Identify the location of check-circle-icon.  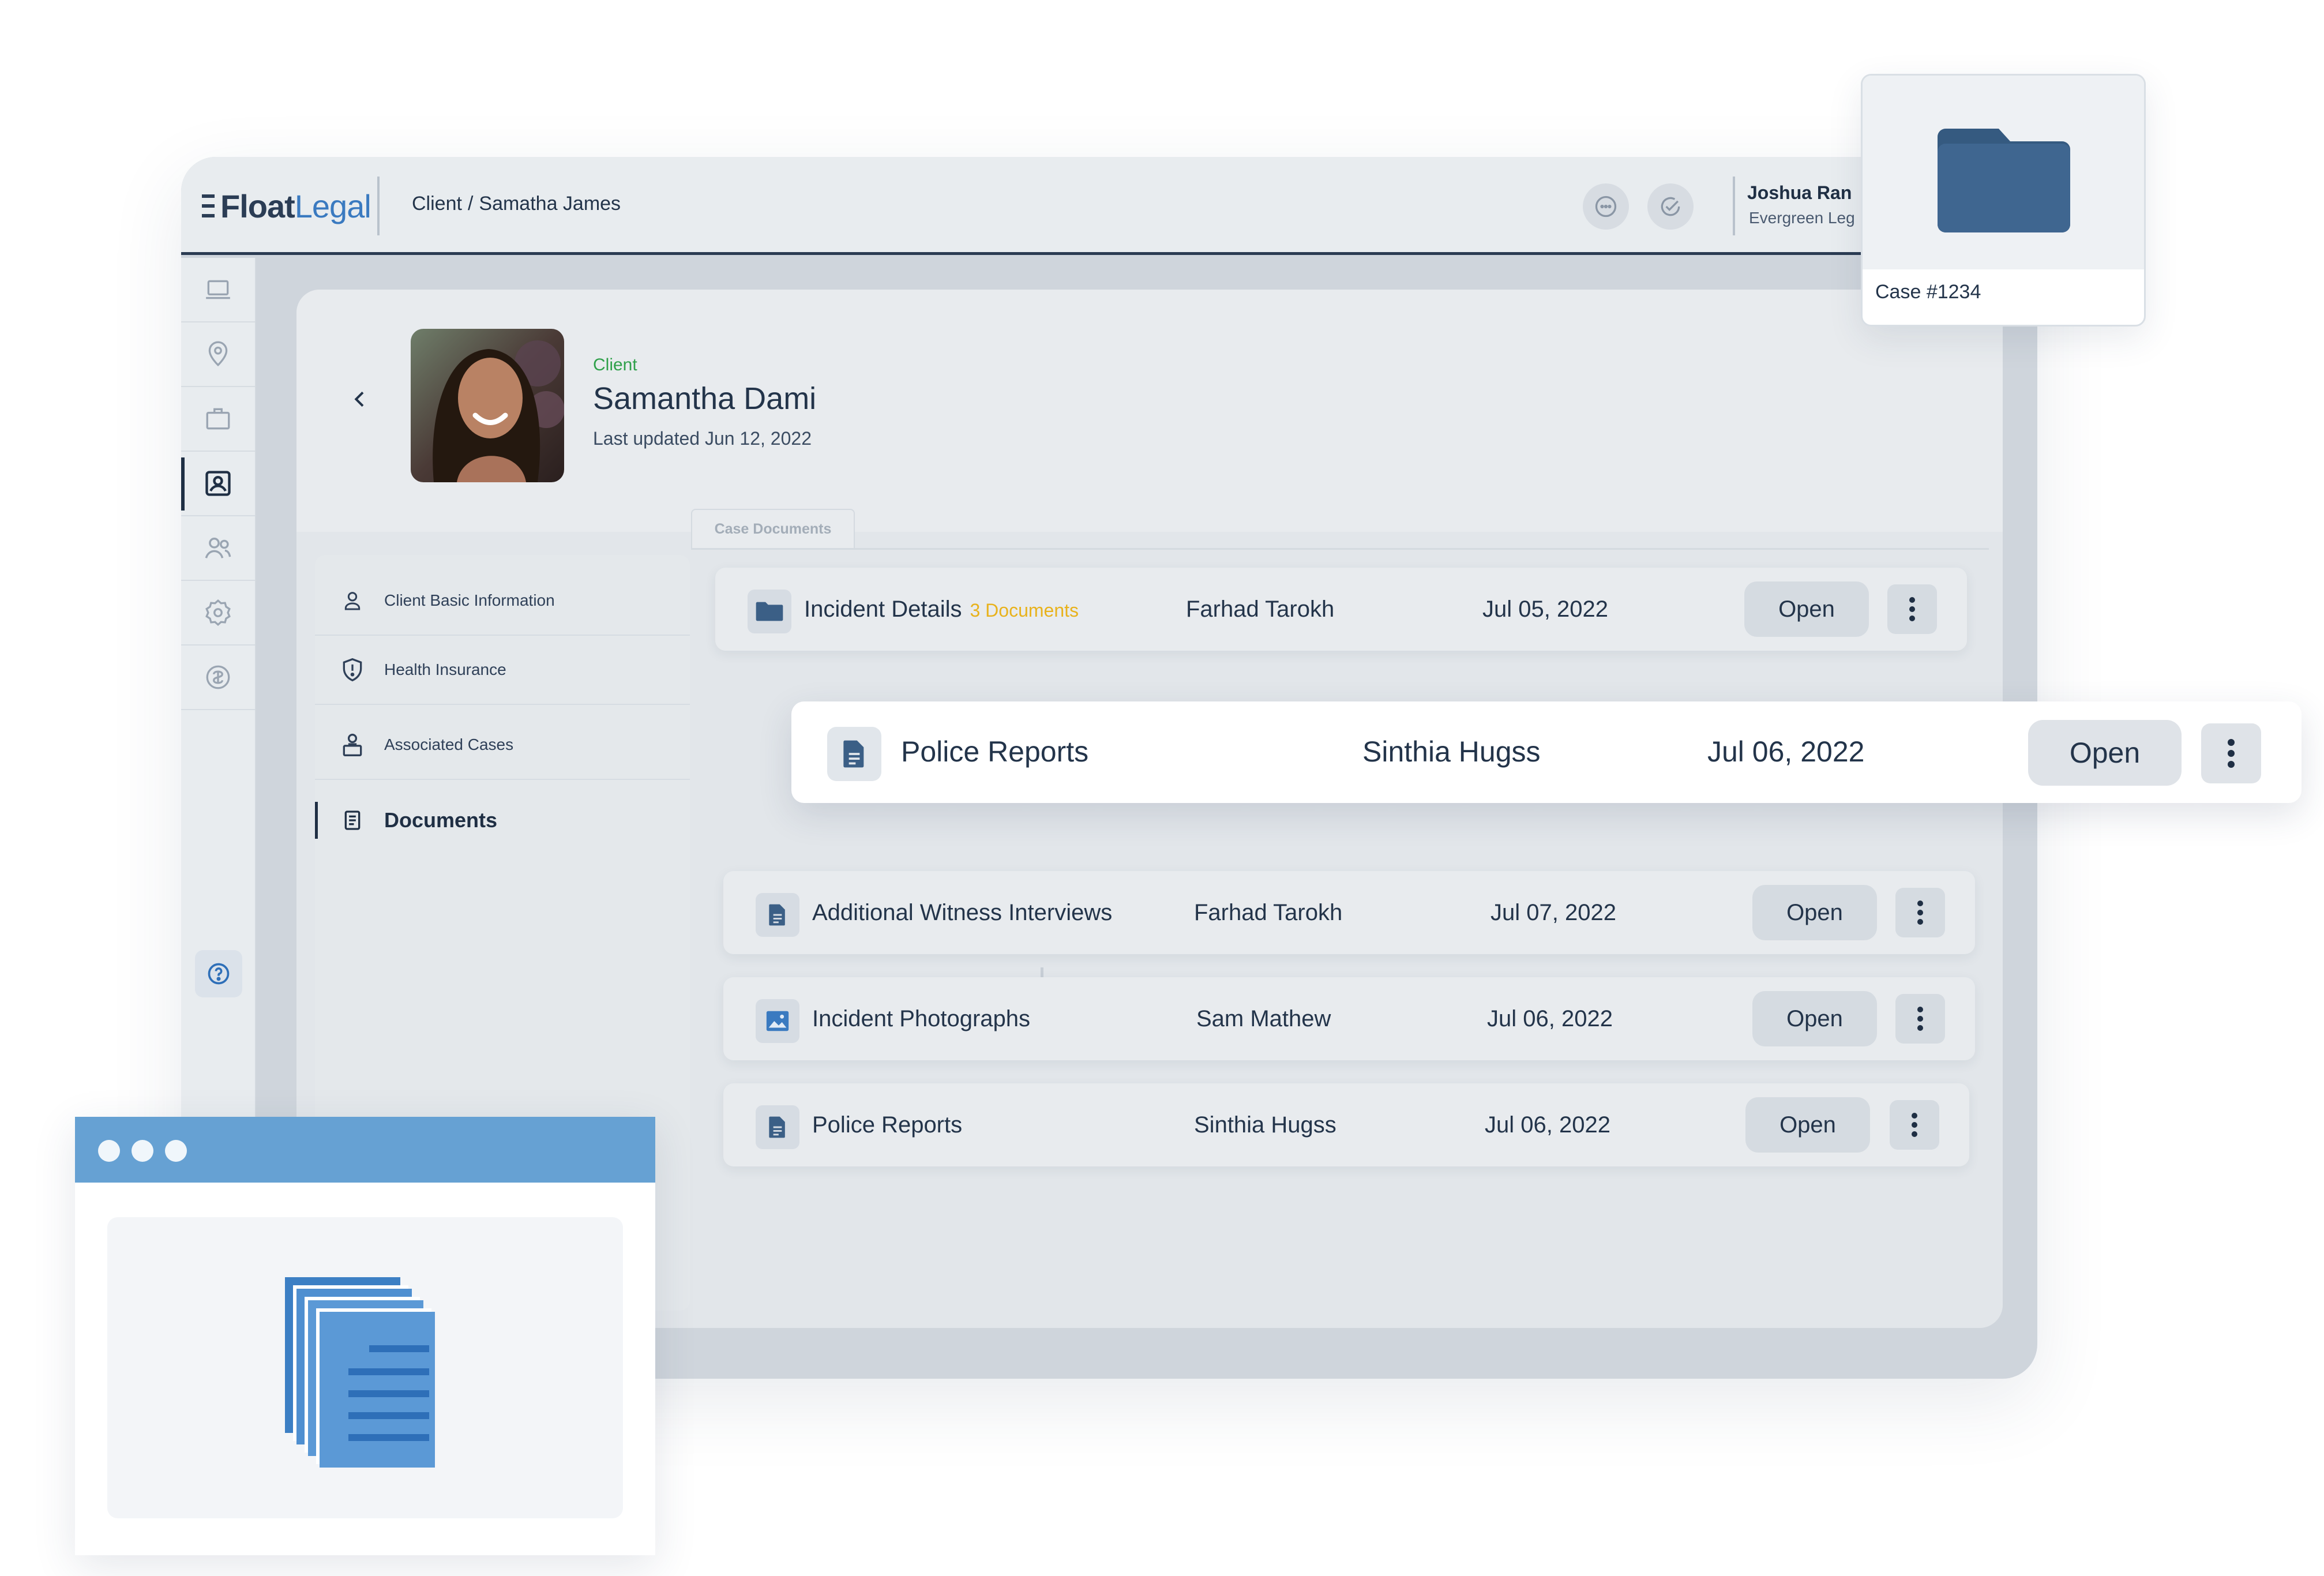
(1671, 206).